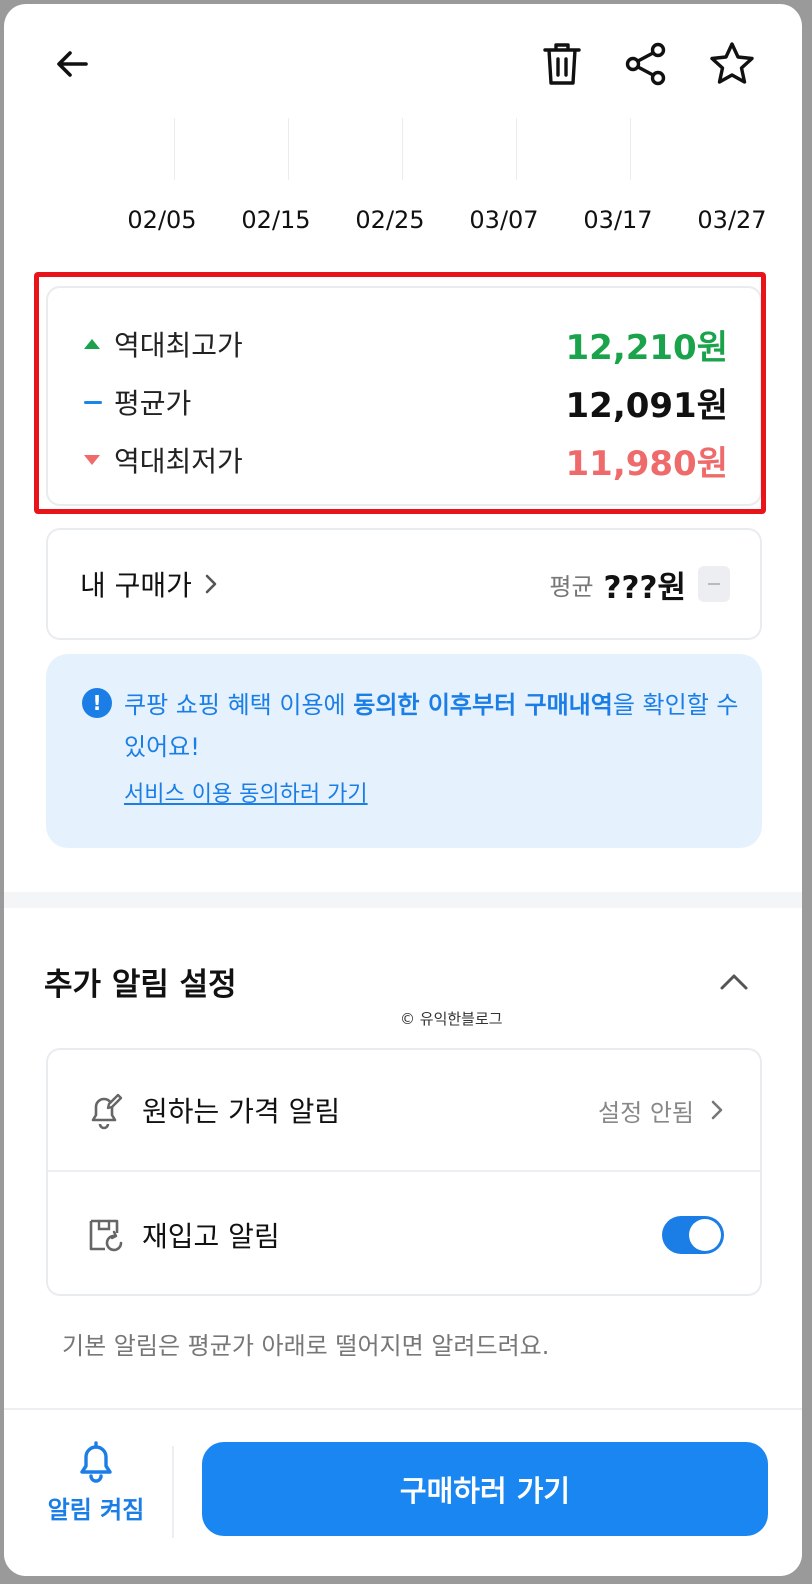  Describe the element at coordinates (404, 1111) in the screenshot. I see `price-alert-row: 원하는 가격 알림 설정 안됨` at that location.